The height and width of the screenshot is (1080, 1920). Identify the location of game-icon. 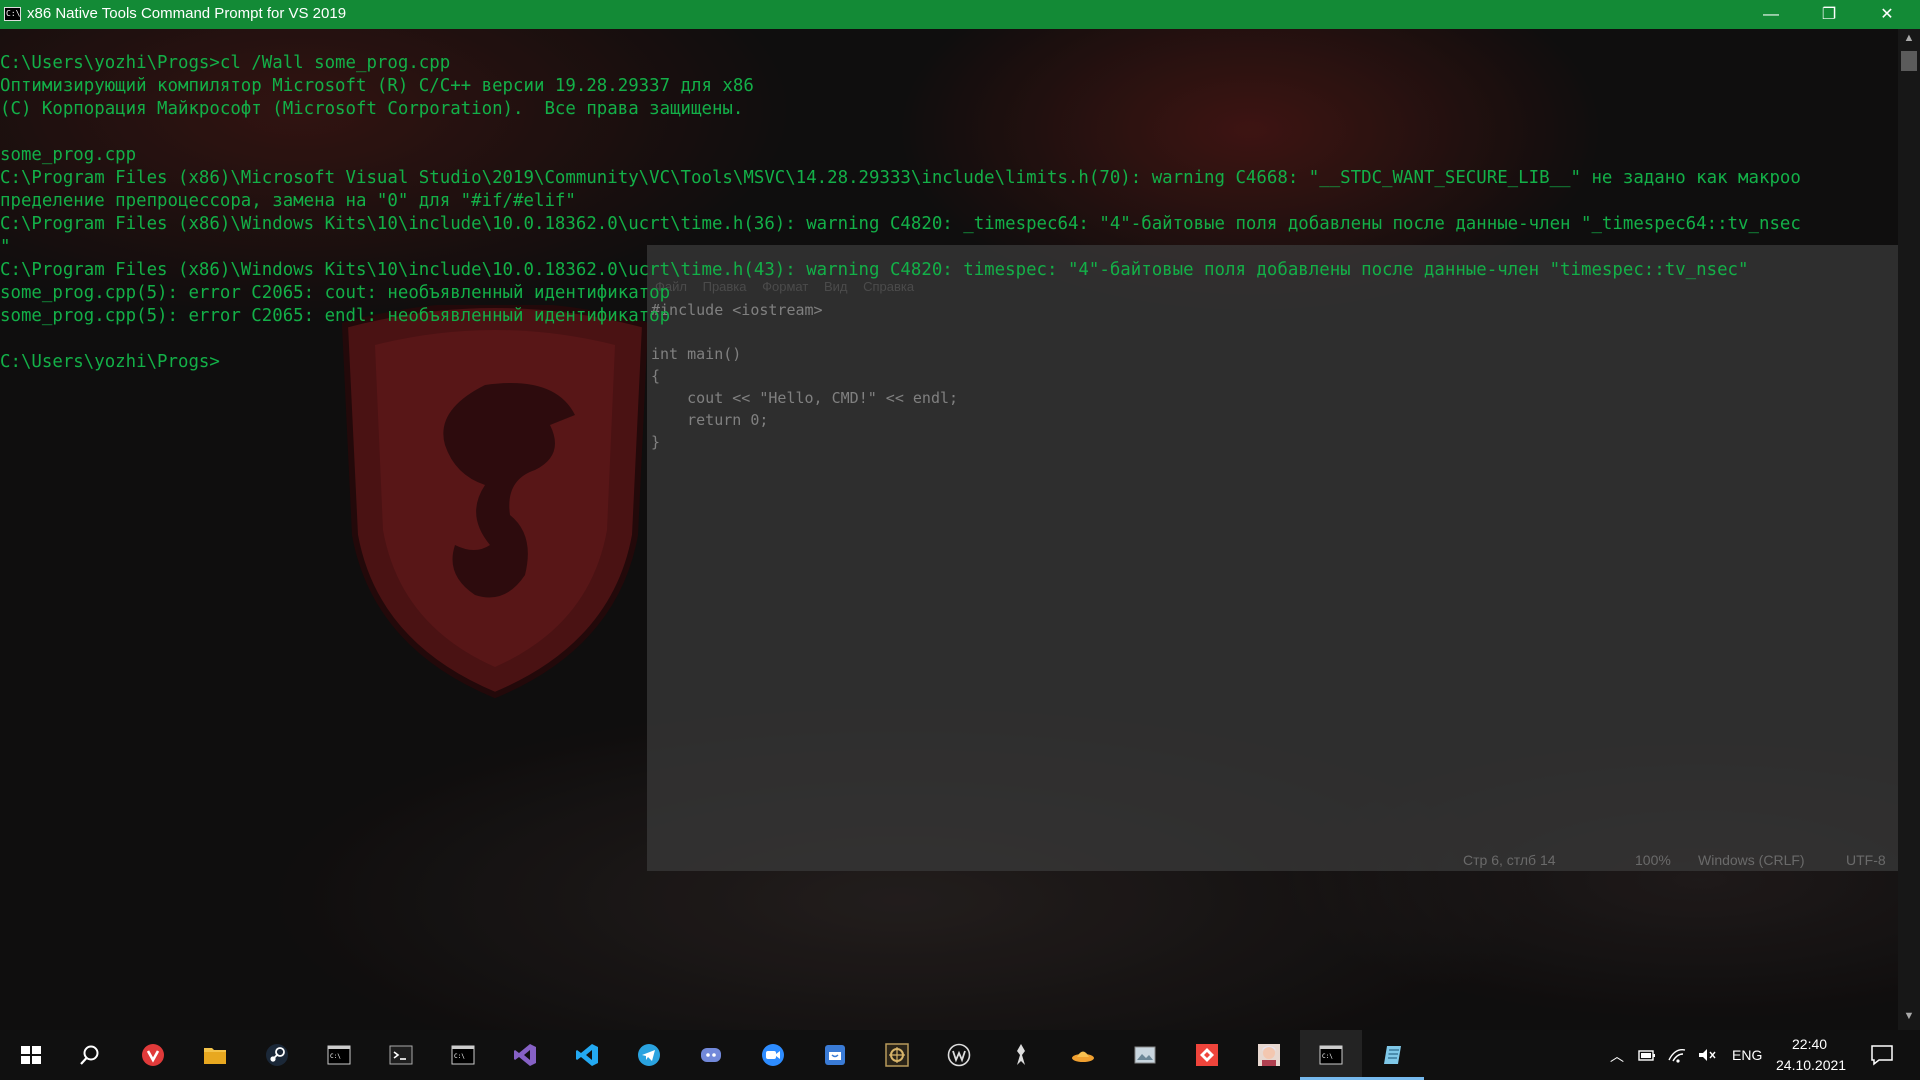
(897, 1055).